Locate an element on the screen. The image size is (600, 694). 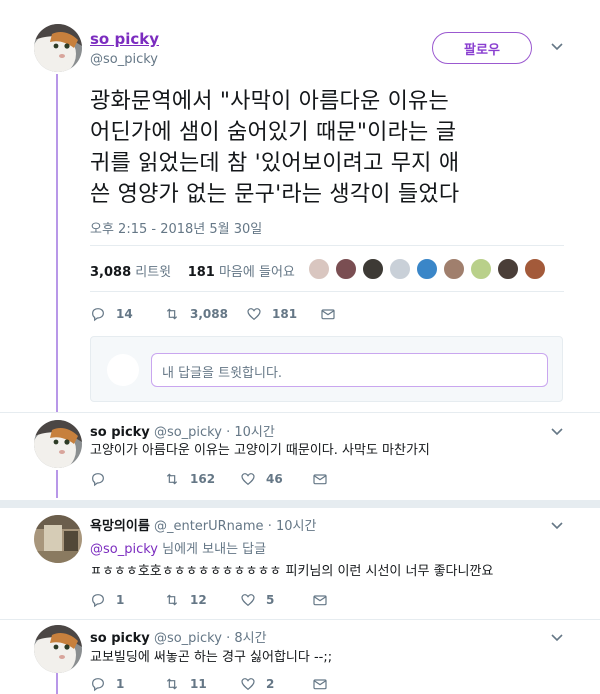
tweet-text-line: 귀를 읽었는데 참 '있어보이려고 무지 애 is located at coordinates (275, 163).